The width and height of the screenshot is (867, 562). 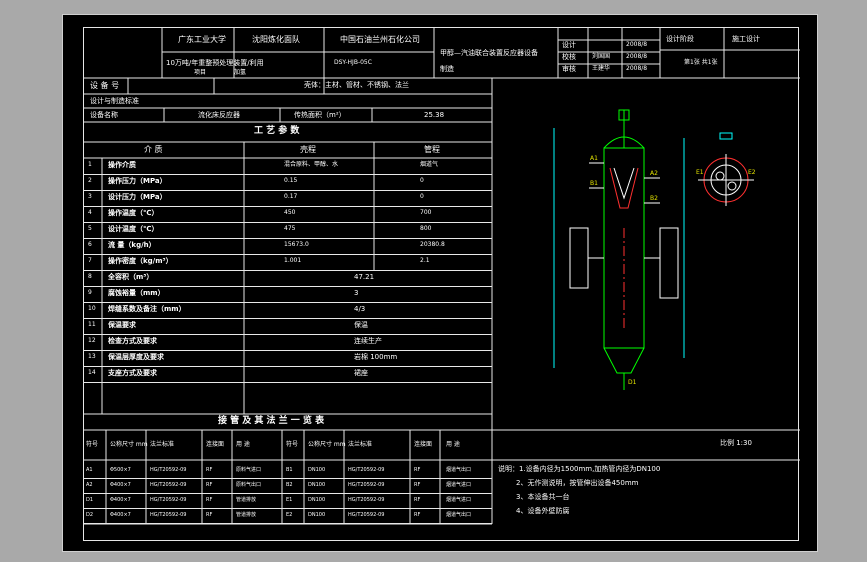 I want to click on nozzle-cell: D1, so click(x=90, y=500).